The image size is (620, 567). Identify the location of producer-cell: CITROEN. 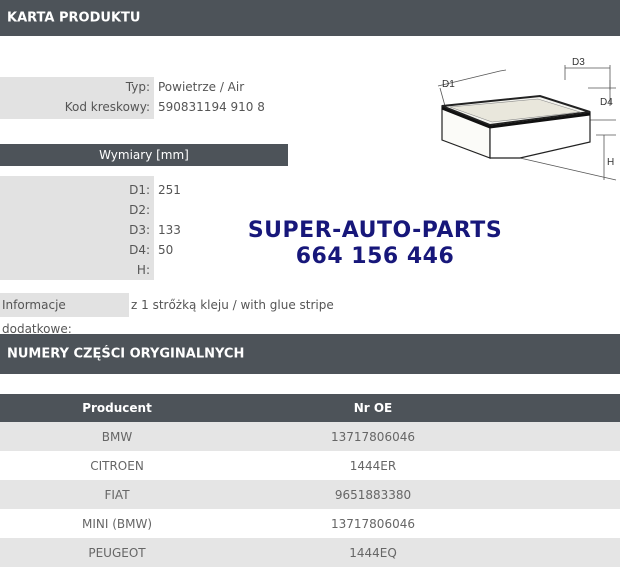
(117, 465).